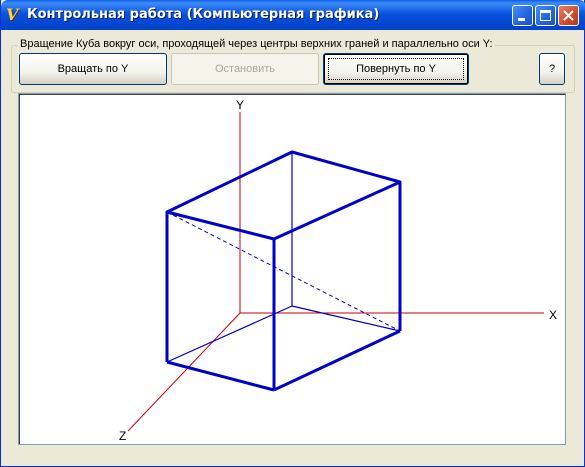  I want to click on close-icon, so click(568, 15).